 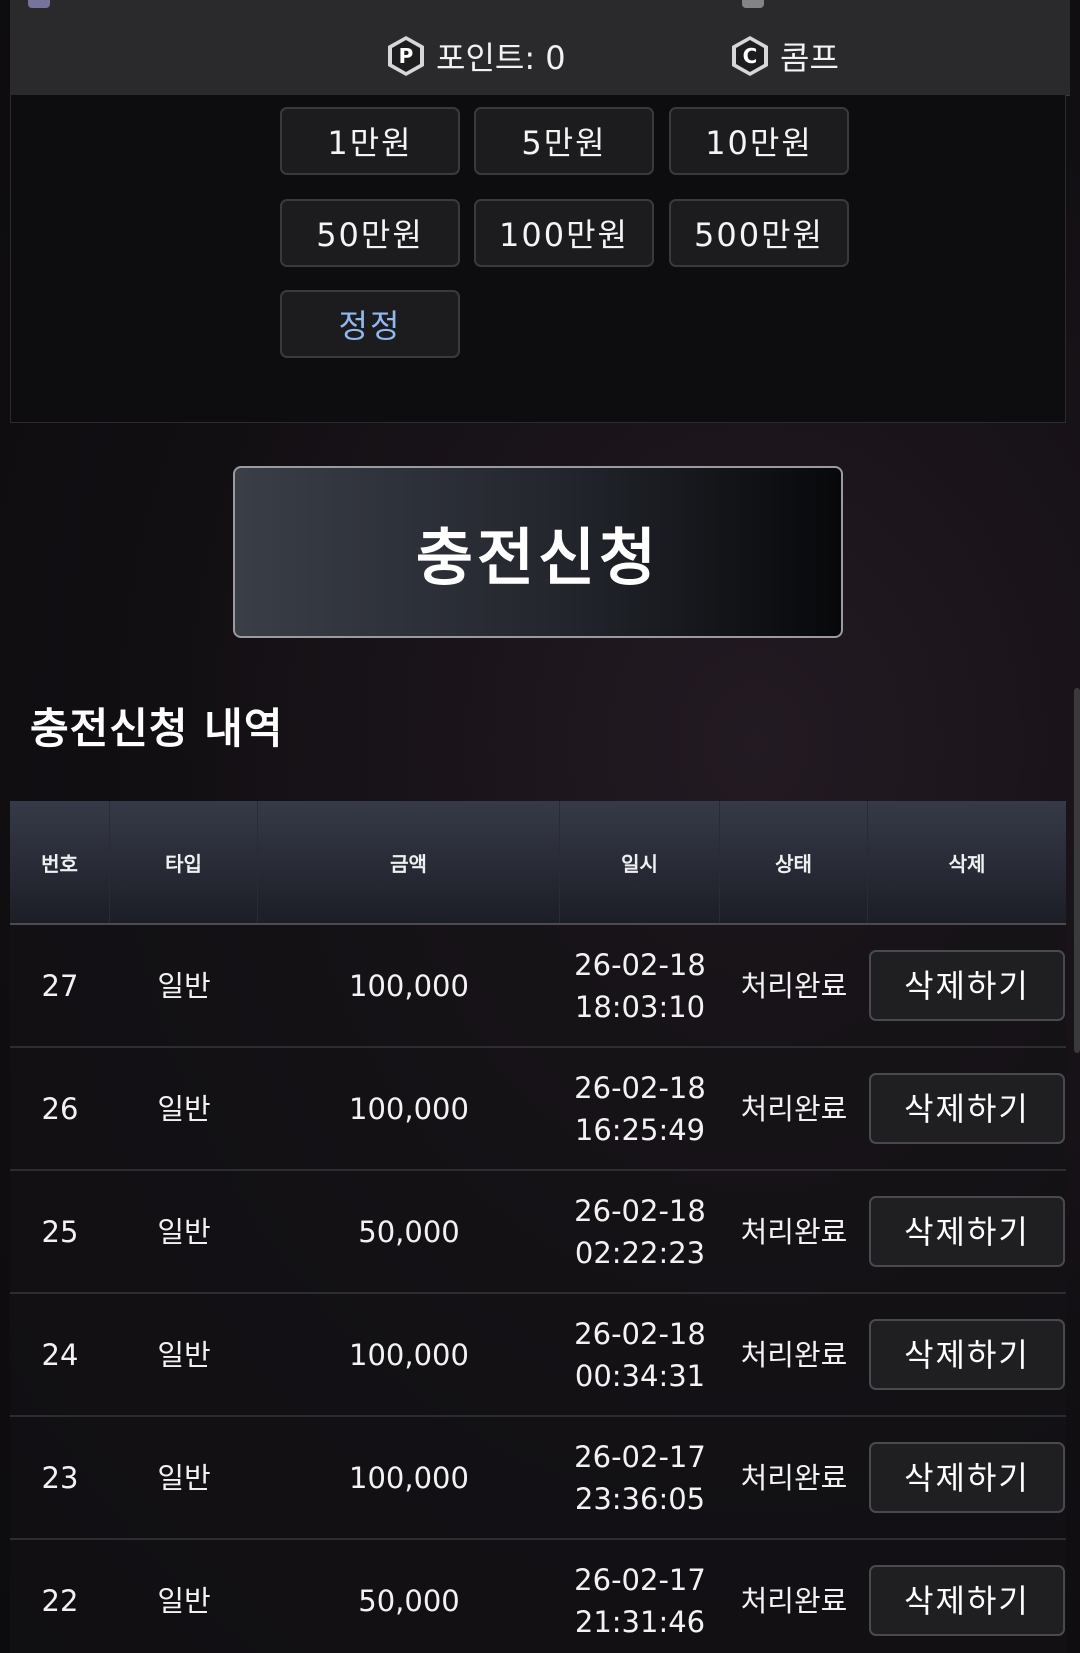 I want to click on column-header-type: 타입, so click(x=184, y=862).